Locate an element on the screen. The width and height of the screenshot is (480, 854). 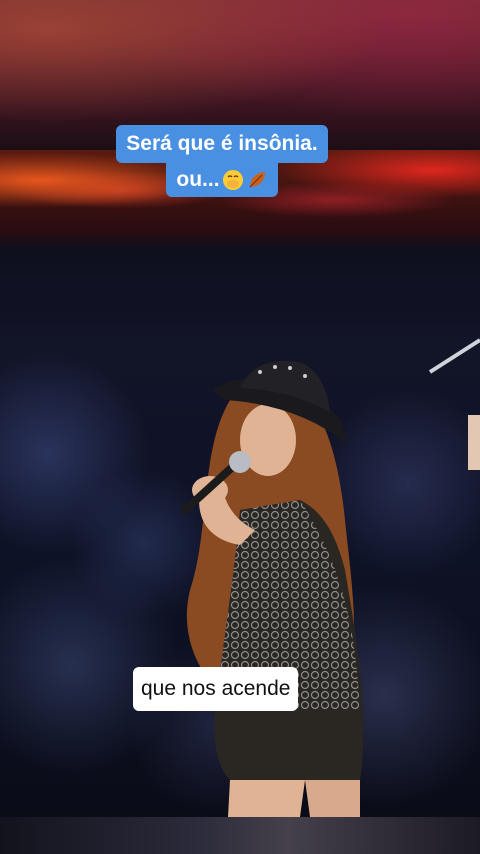
bottom-blurred-background is located at coordinates (240, 835).